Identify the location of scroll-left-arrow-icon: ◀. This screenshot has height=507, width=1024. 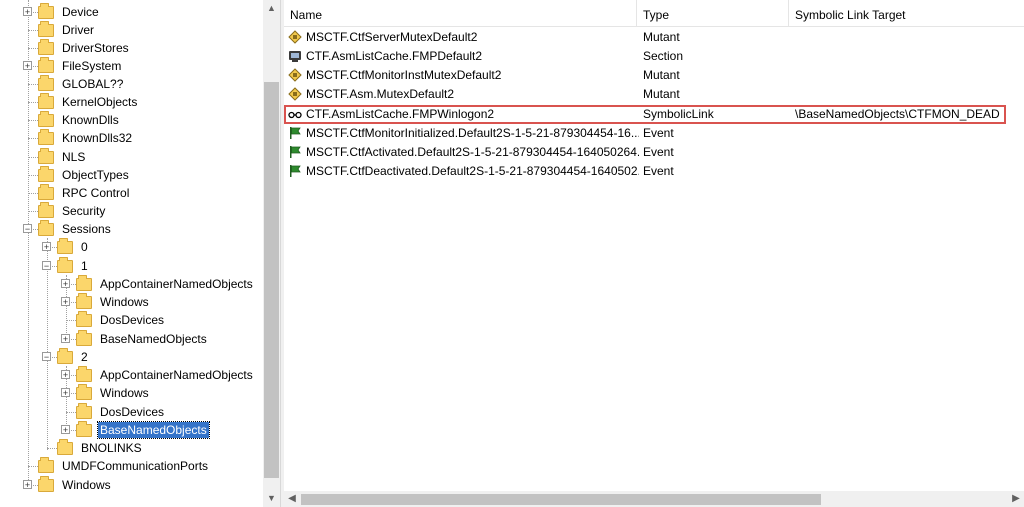
(292, 499).